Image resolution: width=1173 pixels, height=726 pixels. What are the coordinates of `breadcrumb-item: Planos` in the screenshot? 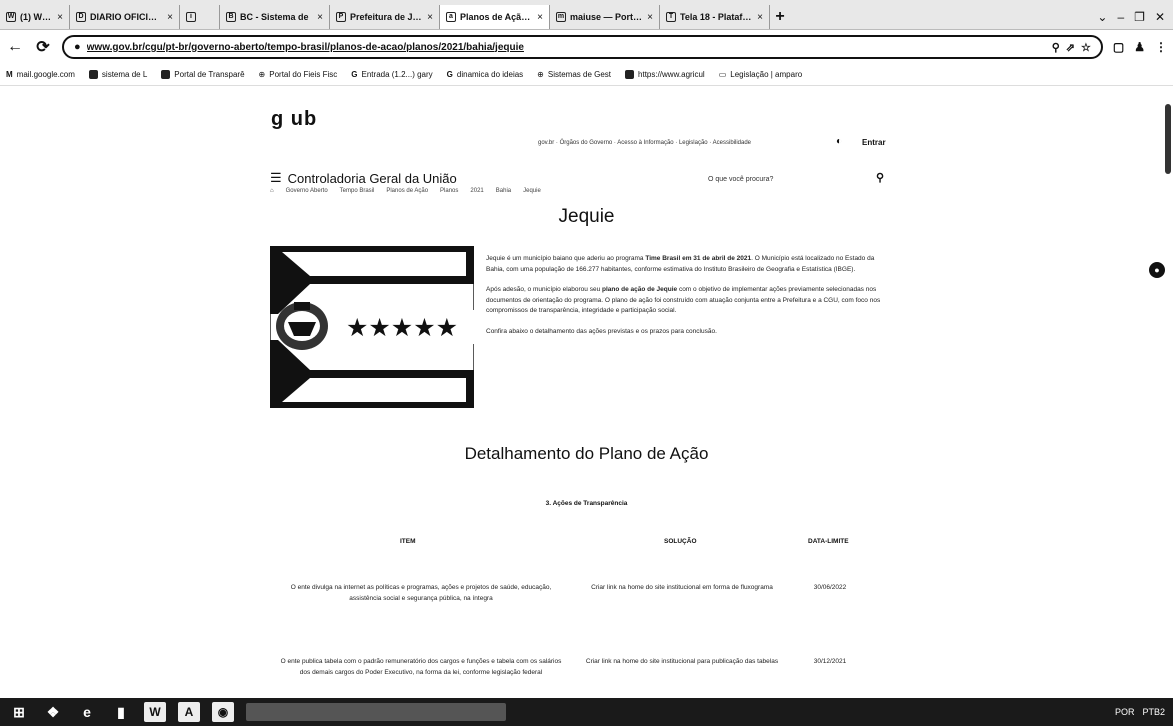 It's located at (449, 191).